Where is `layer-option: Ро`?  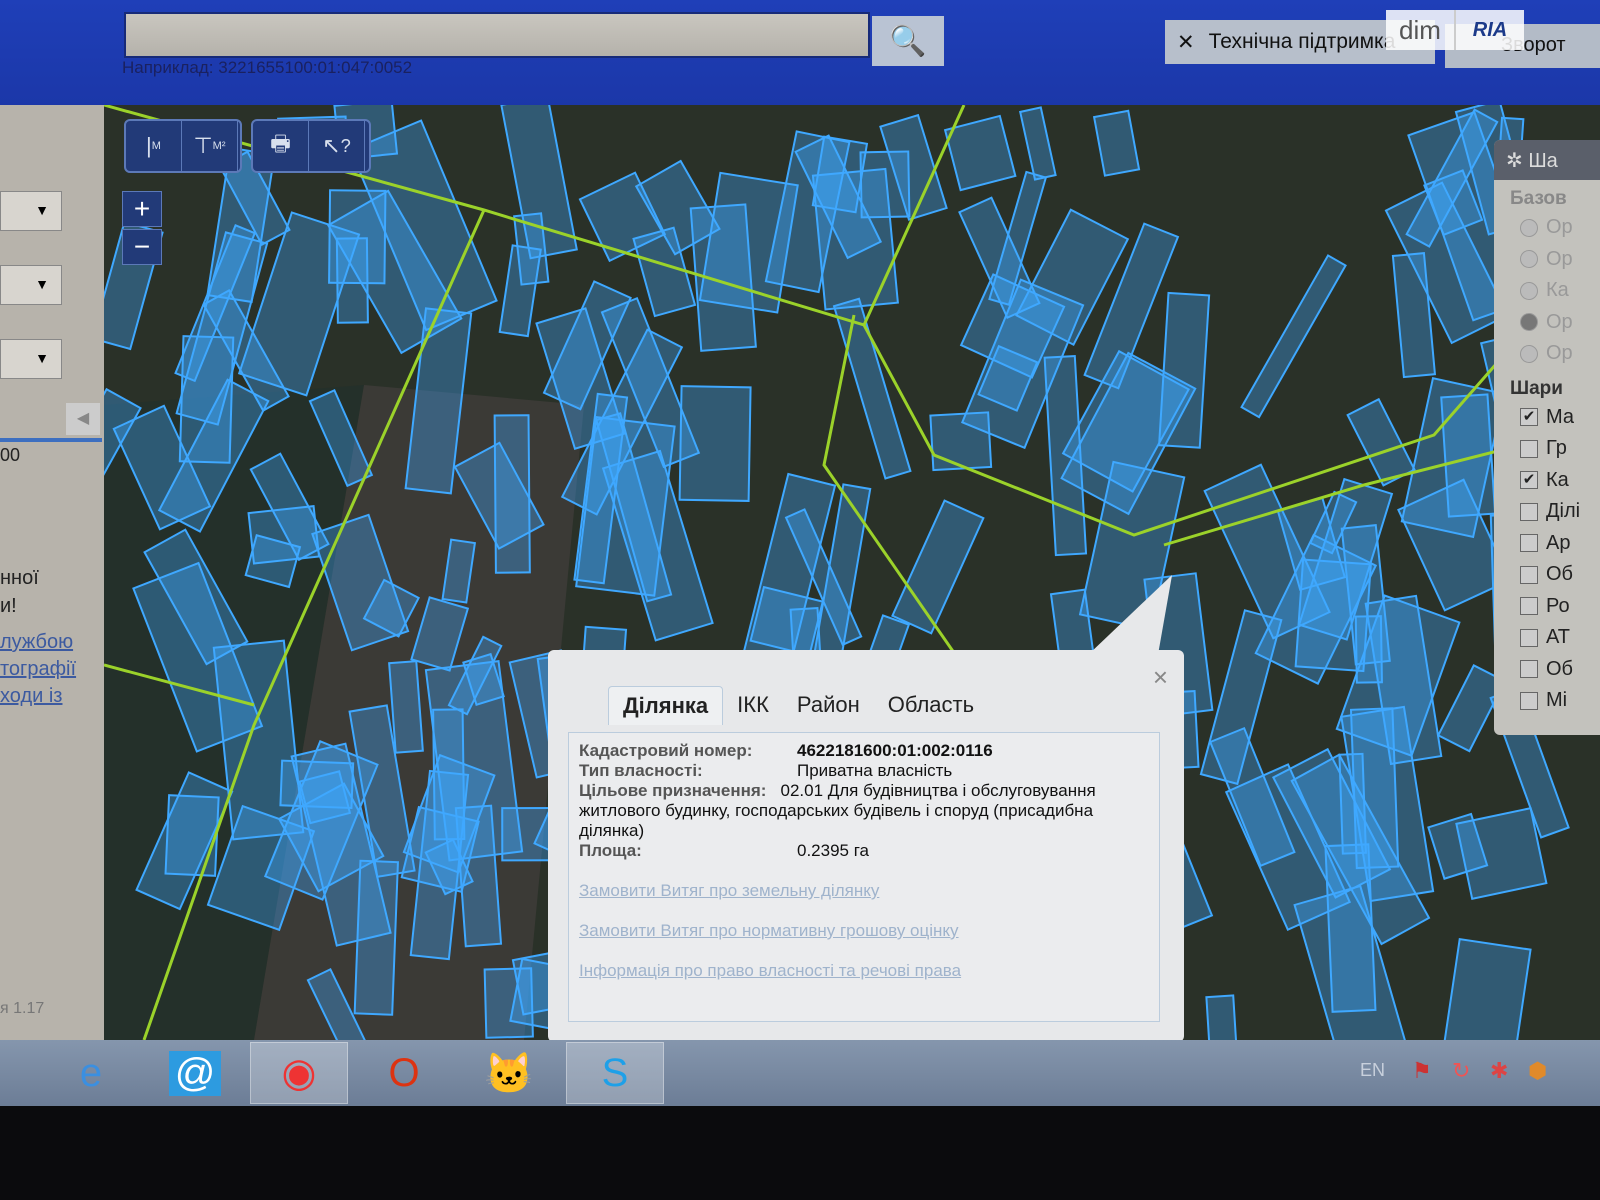
layer-option: Ро is located at coordinates (1547, 607).